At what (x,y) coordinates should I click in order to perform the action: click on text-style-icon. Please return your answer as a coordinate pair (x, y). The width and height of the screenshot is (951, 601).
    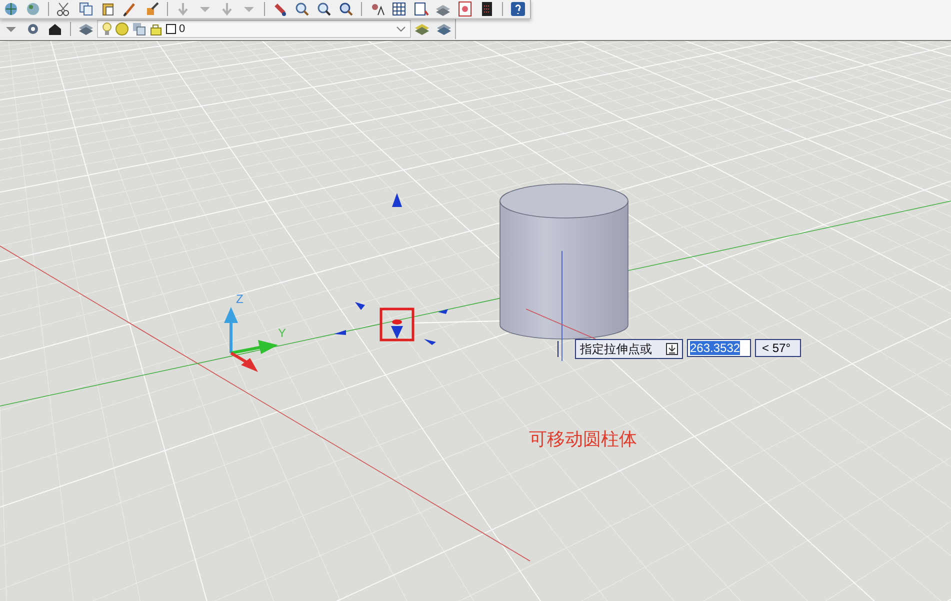
    Looking at the image, I should click on (377, 9).